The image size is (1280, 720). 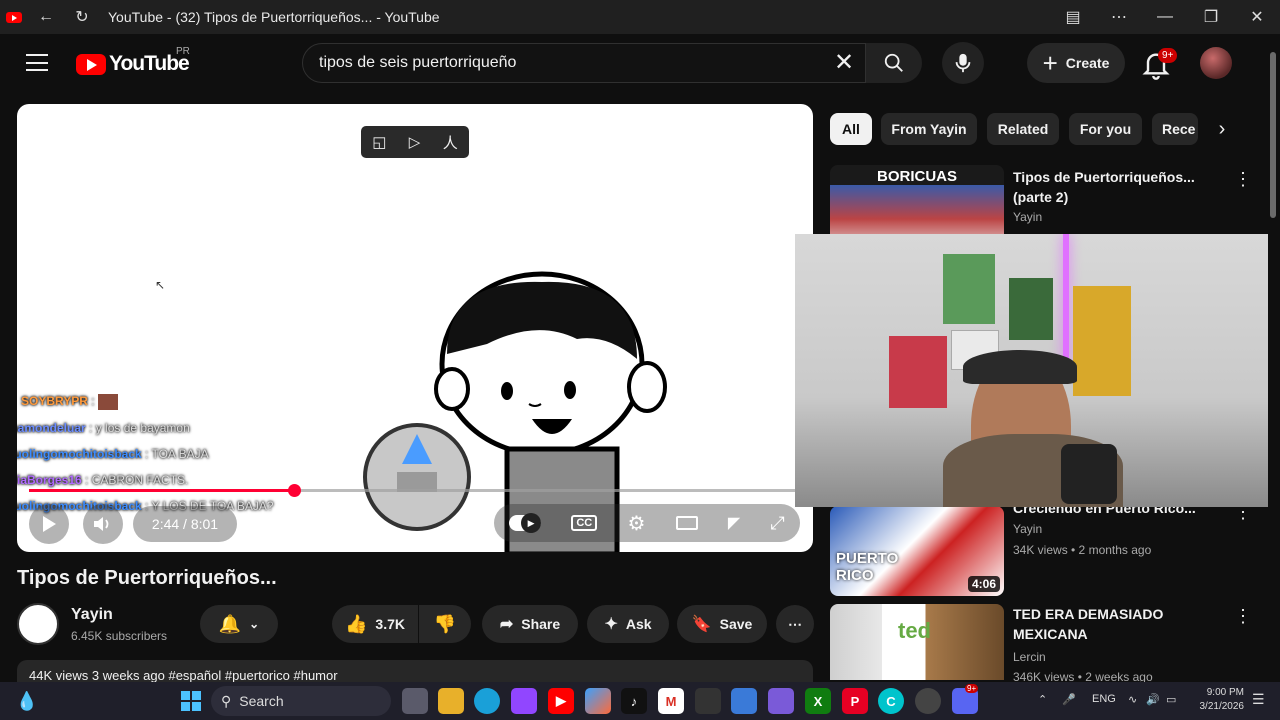 I want to click on create-button: + Create, so click(x=1076, y=63).